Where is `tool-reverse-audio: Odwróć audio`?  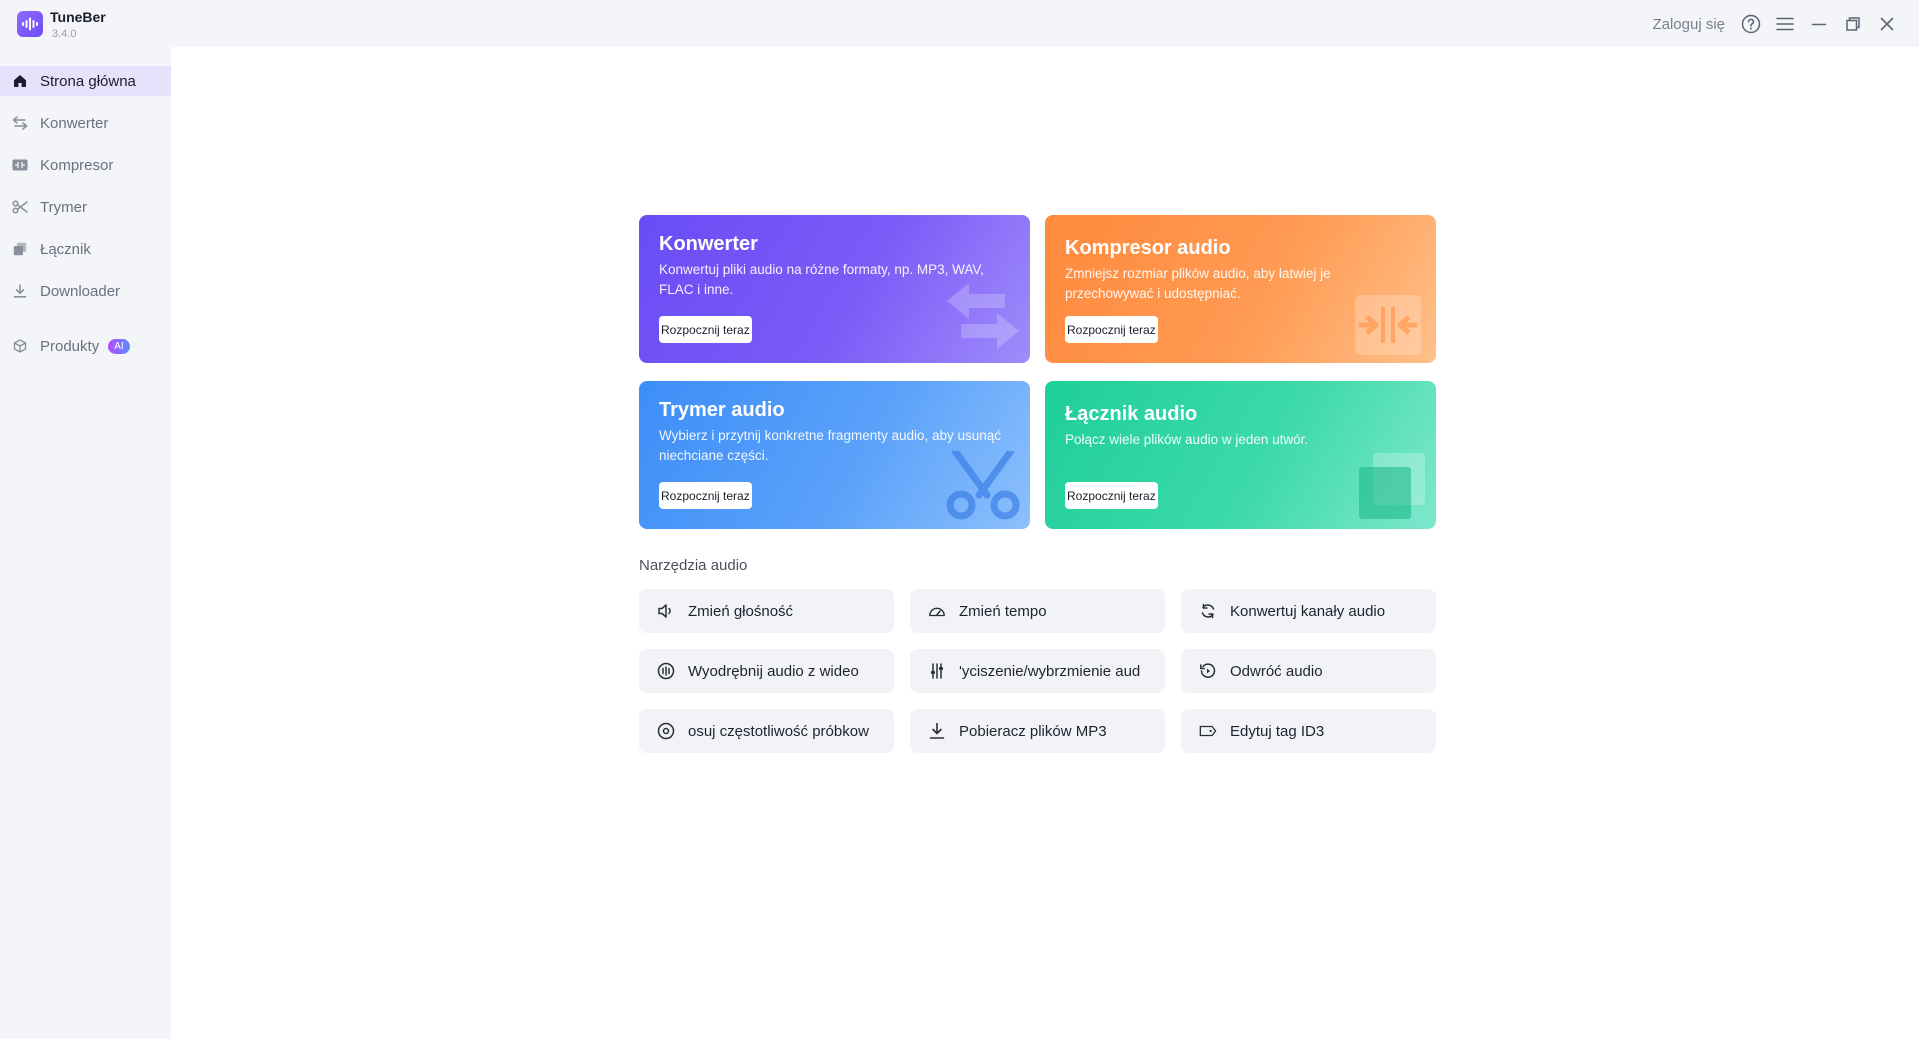
tool-reverse-audio: Odwróć audio is located at coordinates (1308, 671).